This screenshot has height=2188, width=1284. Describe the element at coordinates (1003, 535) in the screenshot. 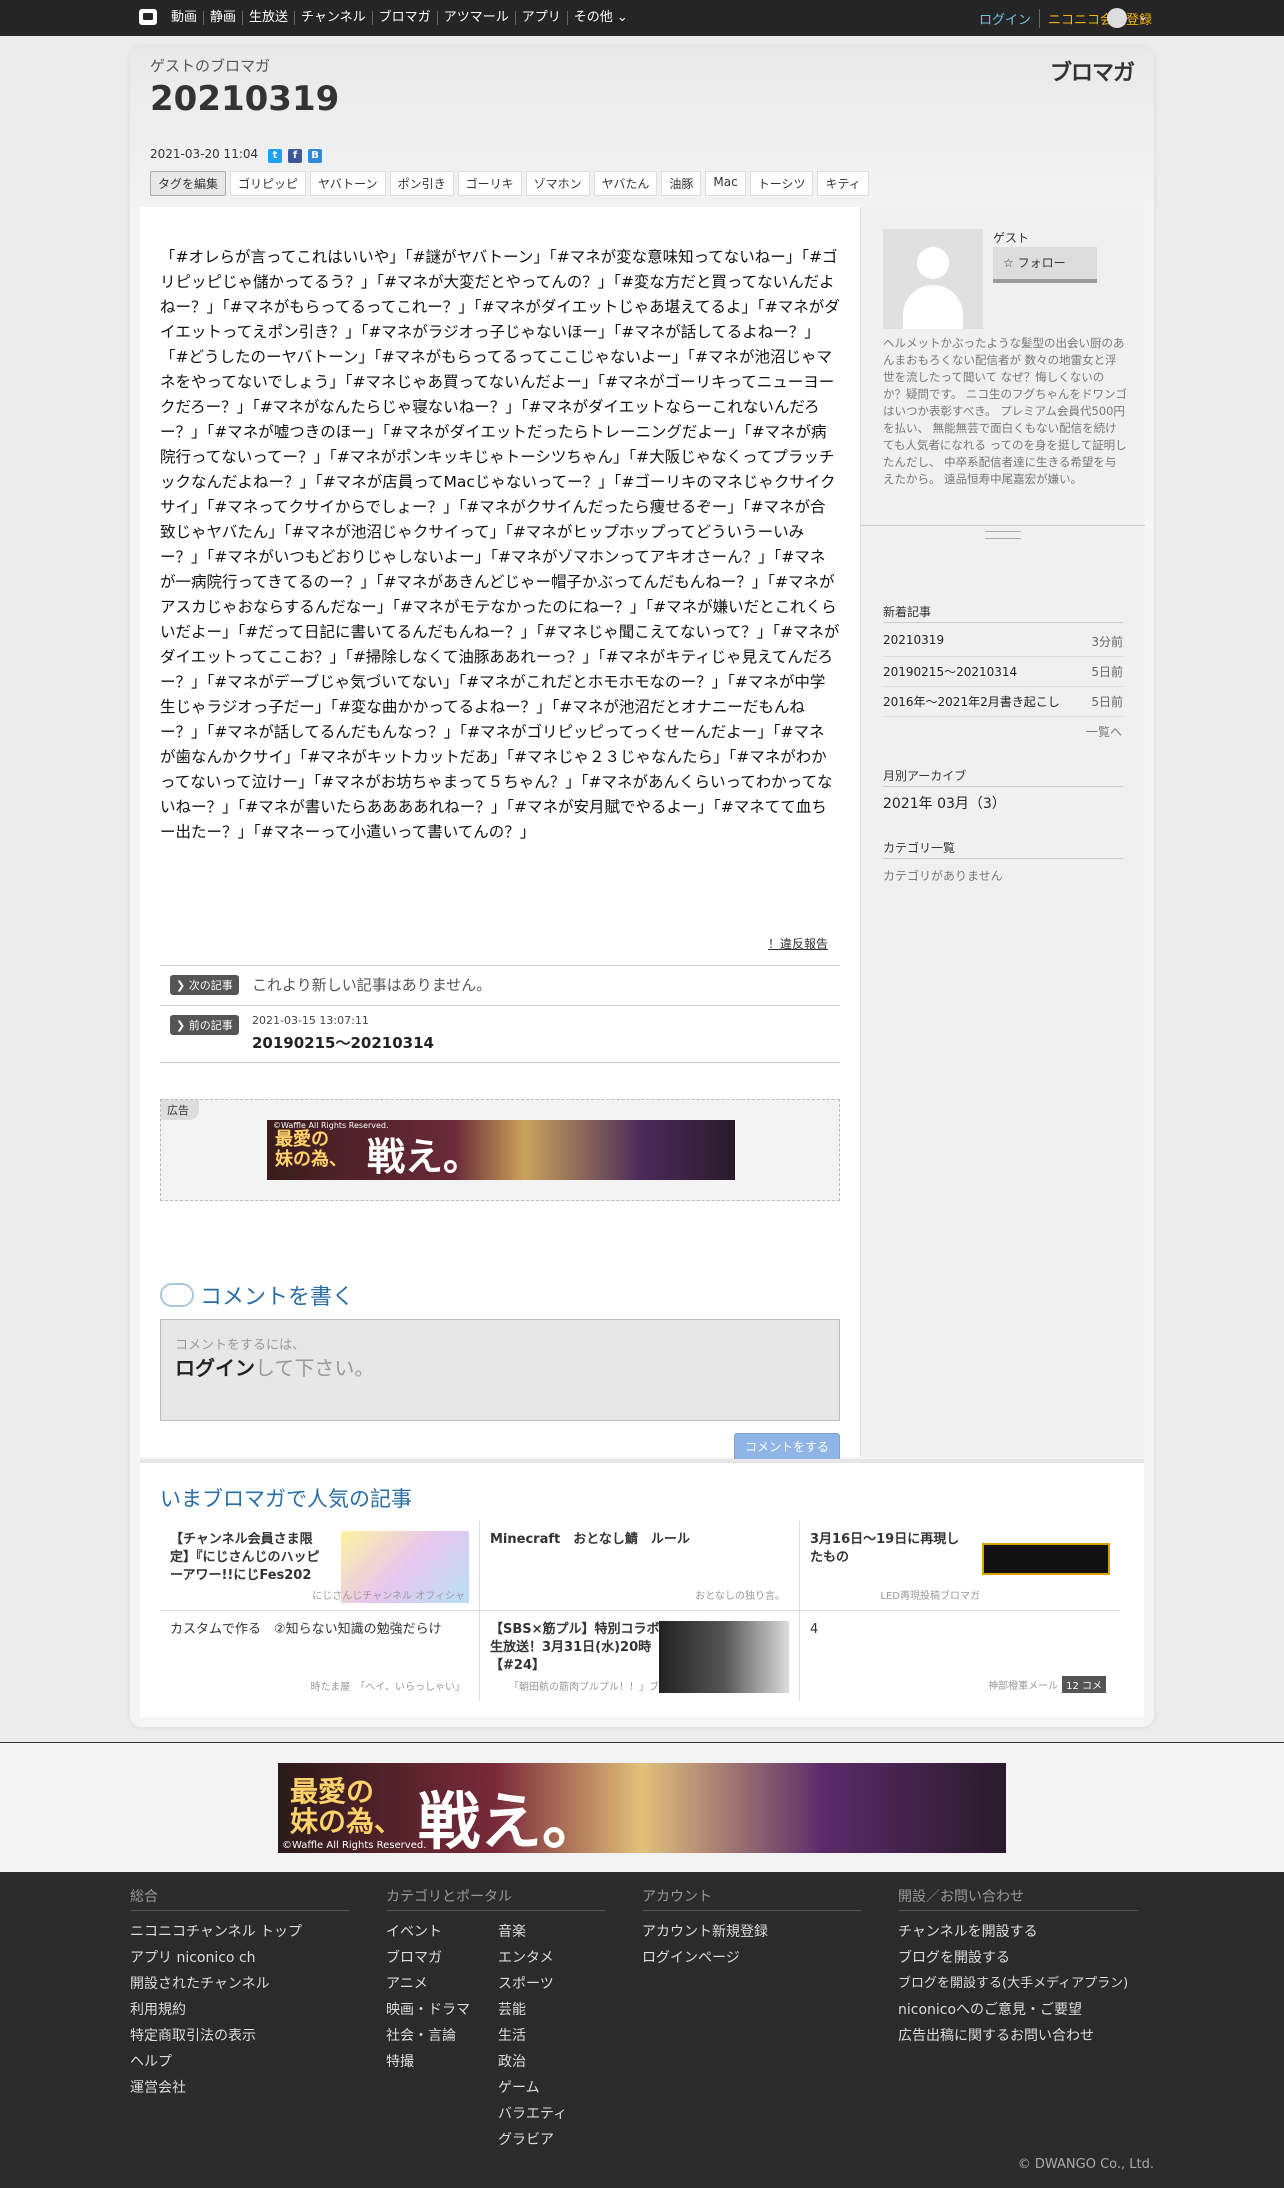

I see `expand-handle-icon` at that location.